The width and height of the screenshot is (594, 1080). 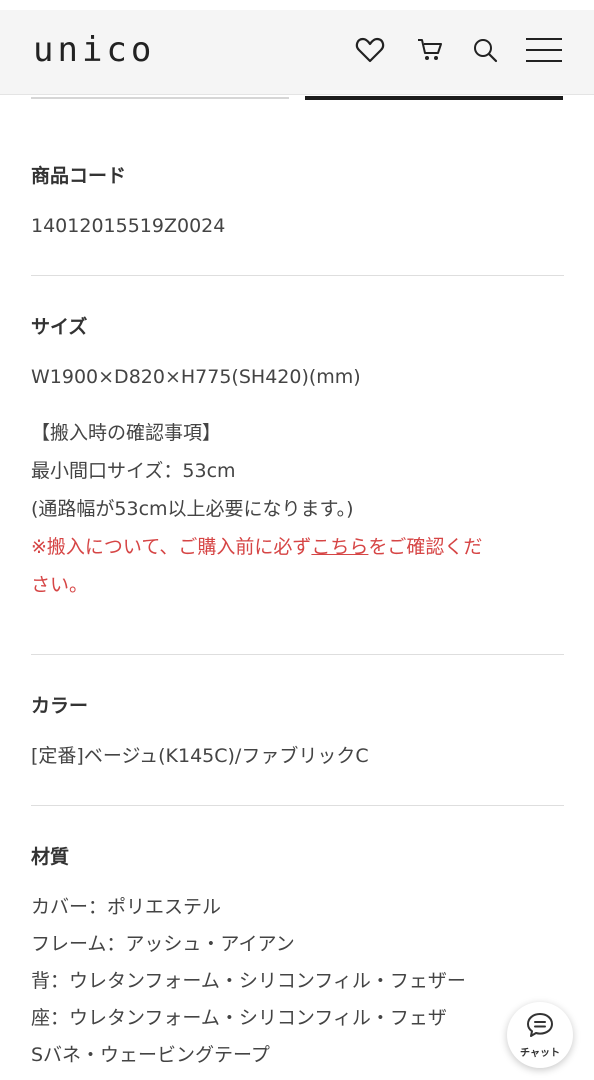 What do you see at coordinates (425, 547) in the screenshot?
I see `warning-text-end: をご確認くだ` at bounding box center [425, 547].